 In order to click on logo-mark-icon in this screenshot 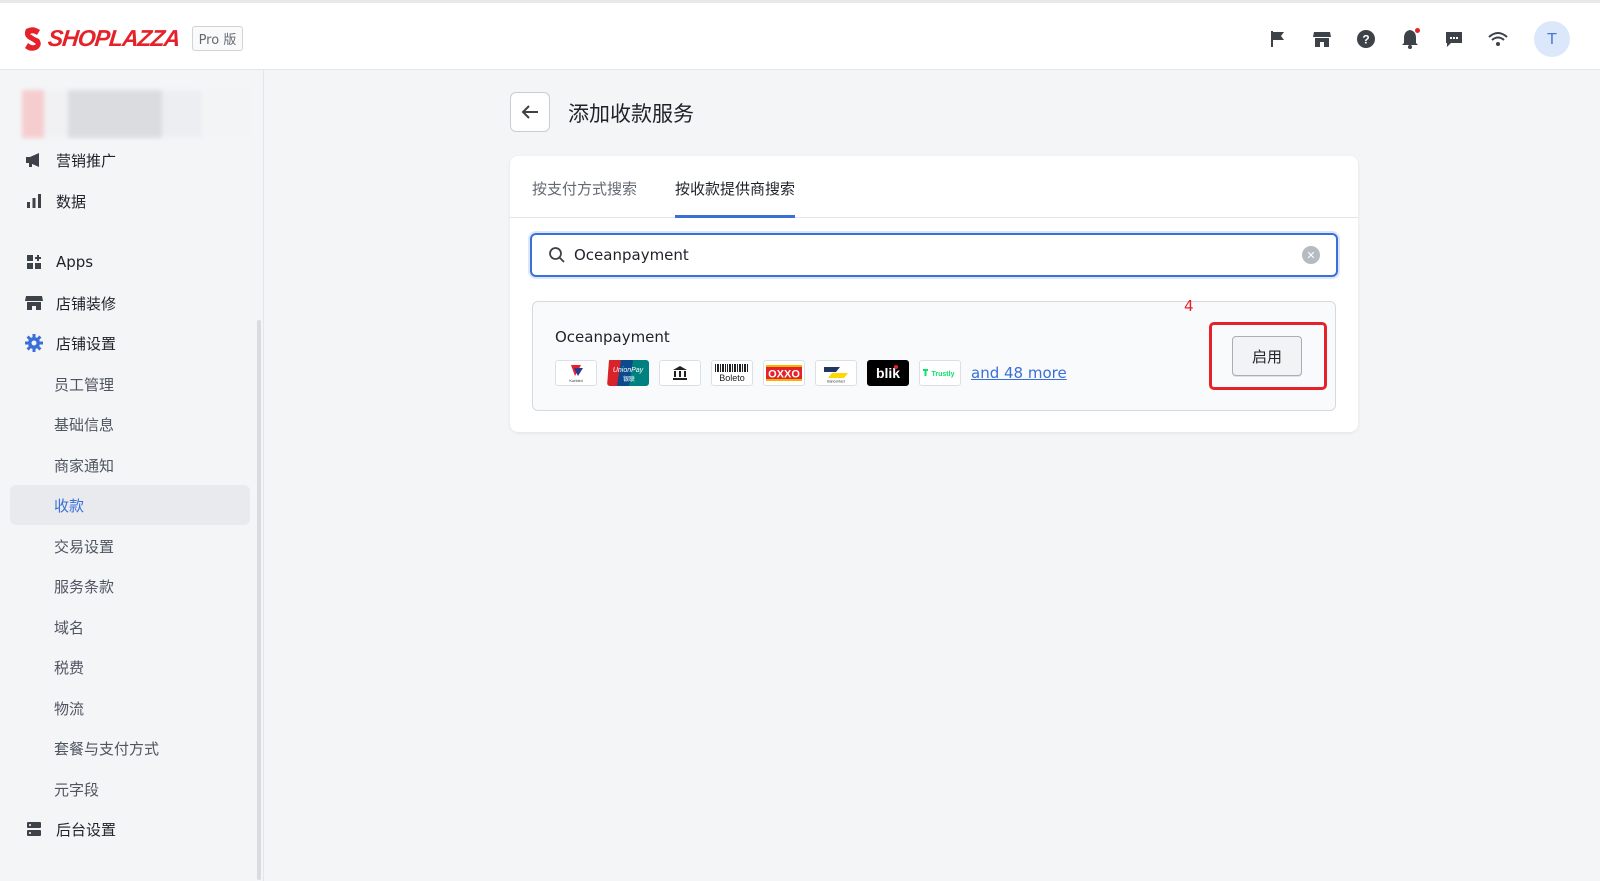, I will do `click(33, 39)`.